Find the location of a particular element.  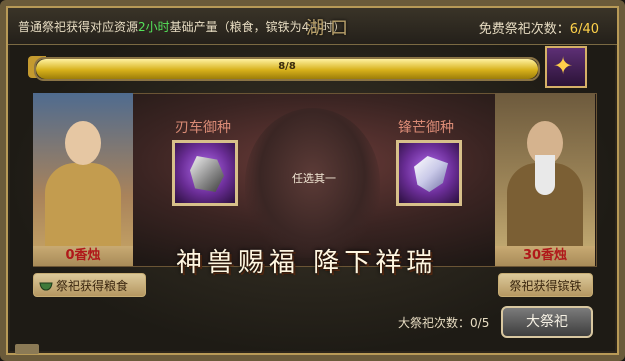

option-title-2: 锋芒御种 is located at coordinates (426, 128).